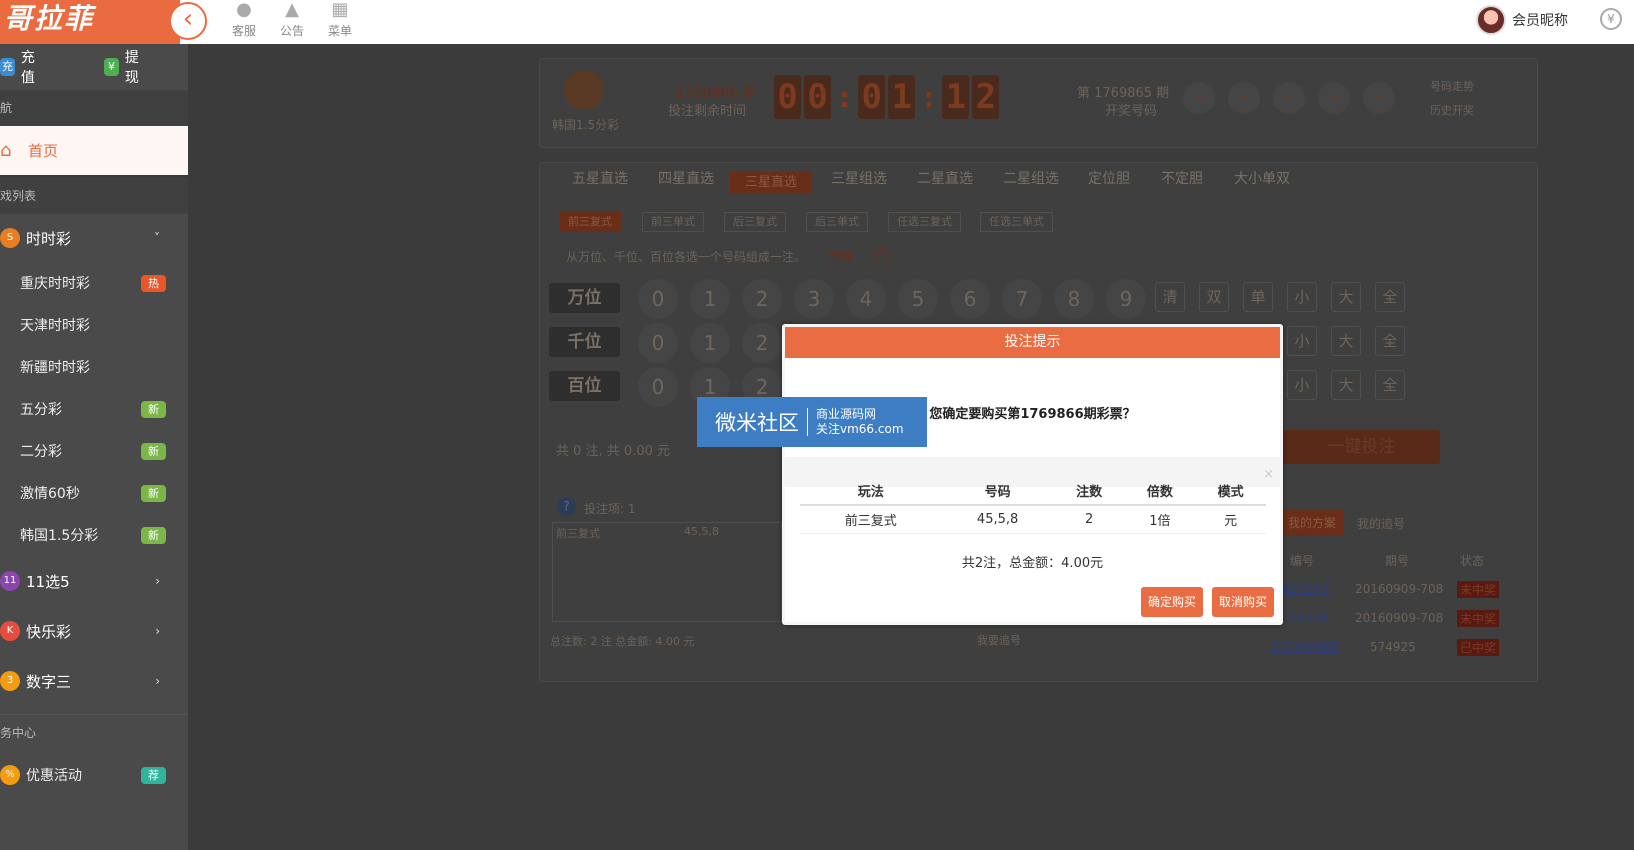  Describe the element at coordinates (1540, 21) in the screenshot. I see `user-nickname: 会员昵称` at that location.